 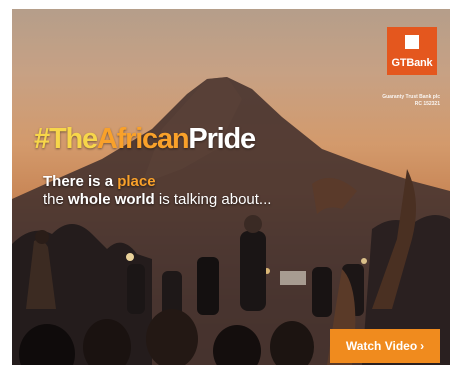 I want to click on corporate-info: Guaranty Trust Bank plc RC 152321, so click(x=391, y=101).